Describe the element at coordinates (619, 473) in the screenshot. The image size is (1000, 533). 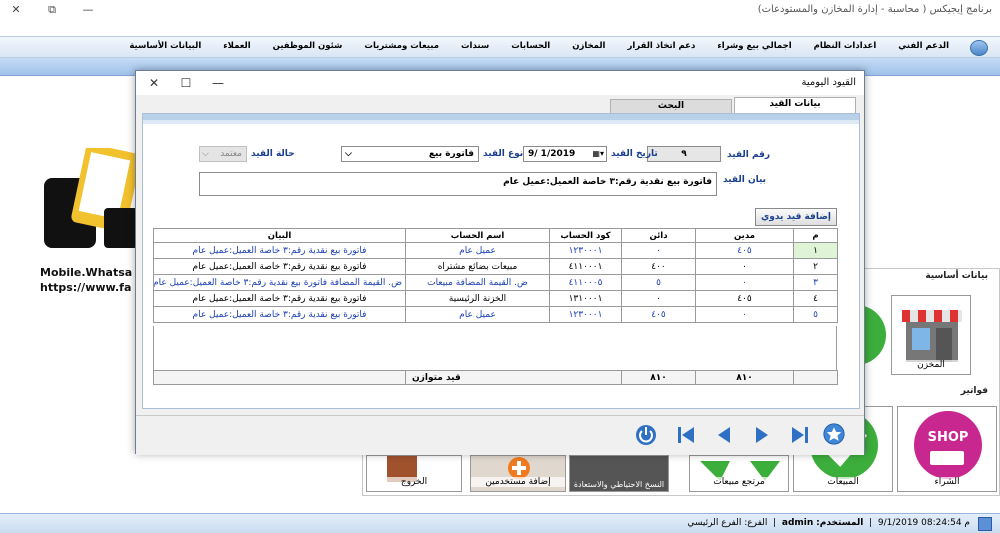
I see `tile-backup: النسخ الاحتياطي والاستعادة` at that location.